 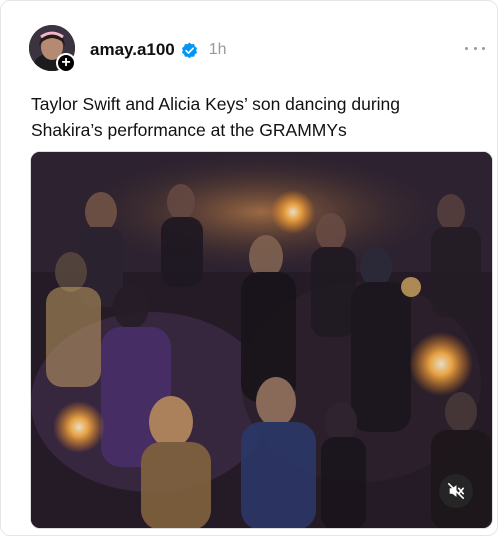 I want to click on post-header: amay.a100 1h, so click(x=158, y=50).